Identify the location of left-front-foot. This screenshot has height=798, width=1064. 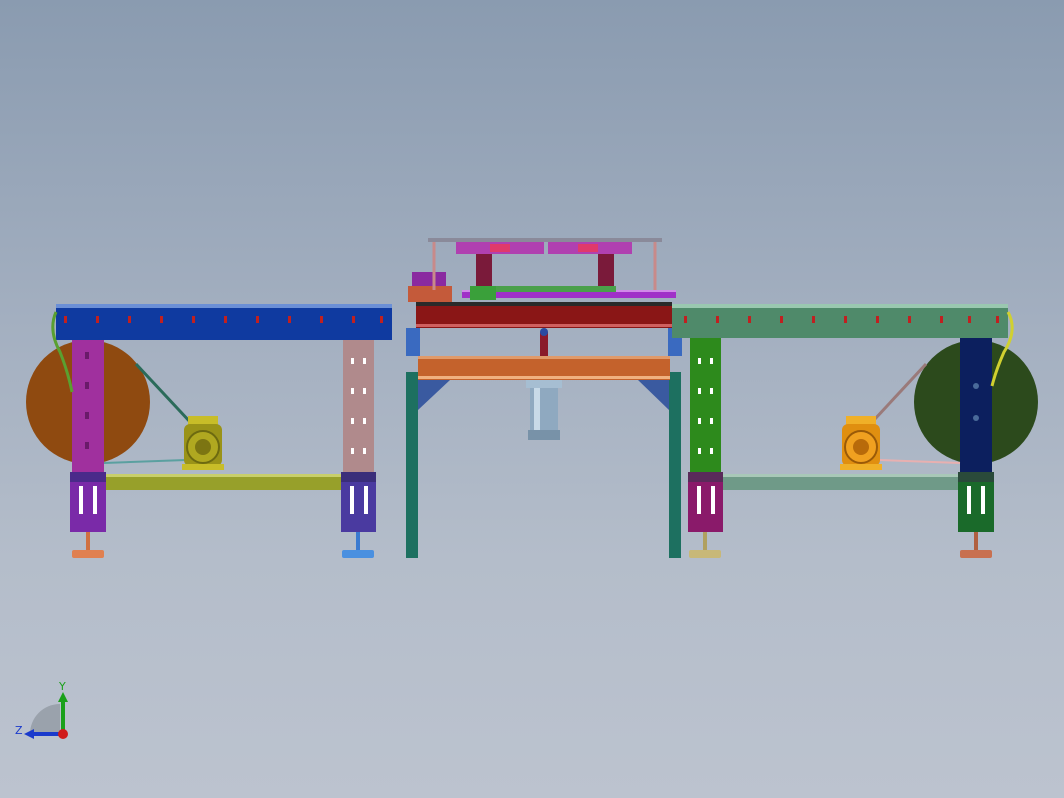
(88, 545).